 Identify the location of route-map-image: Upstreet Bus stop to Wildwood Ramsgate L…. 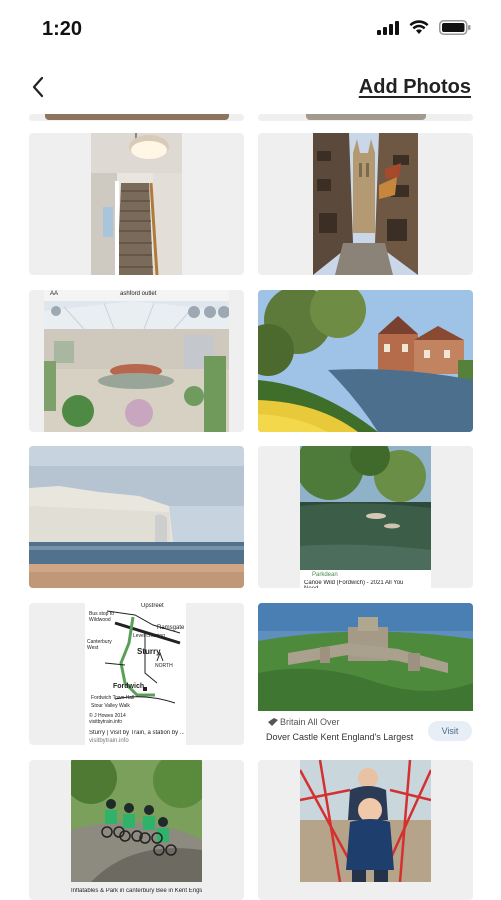
(135, 674).